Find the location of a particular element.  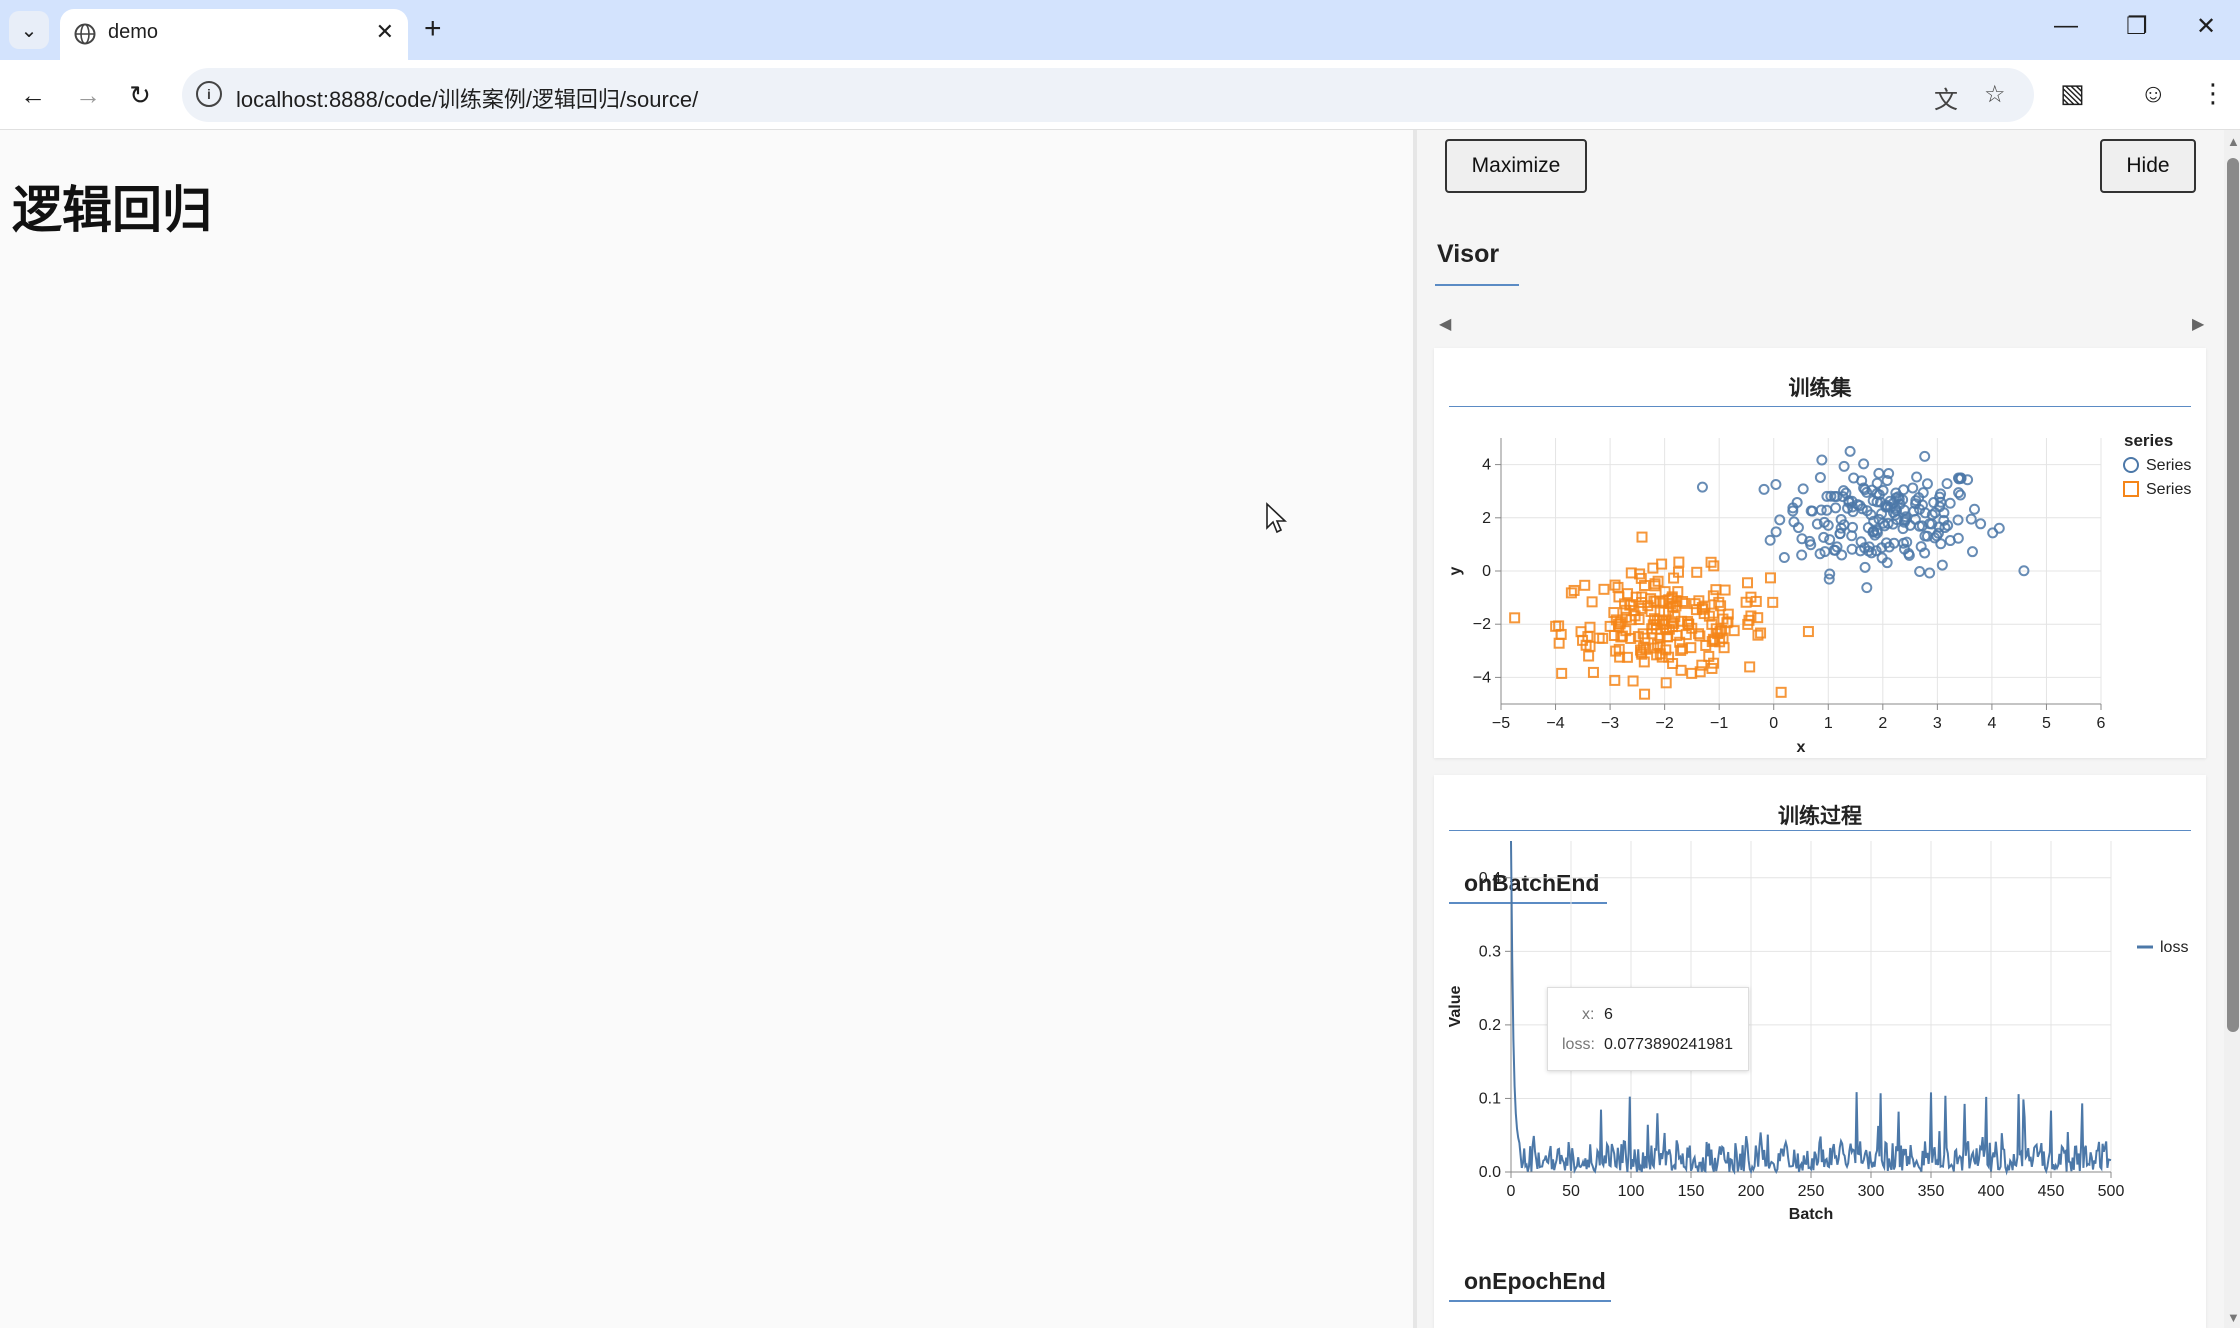

tooltip-loss-value: 0.0773890241981 is located at coordinates (1669, 1044).